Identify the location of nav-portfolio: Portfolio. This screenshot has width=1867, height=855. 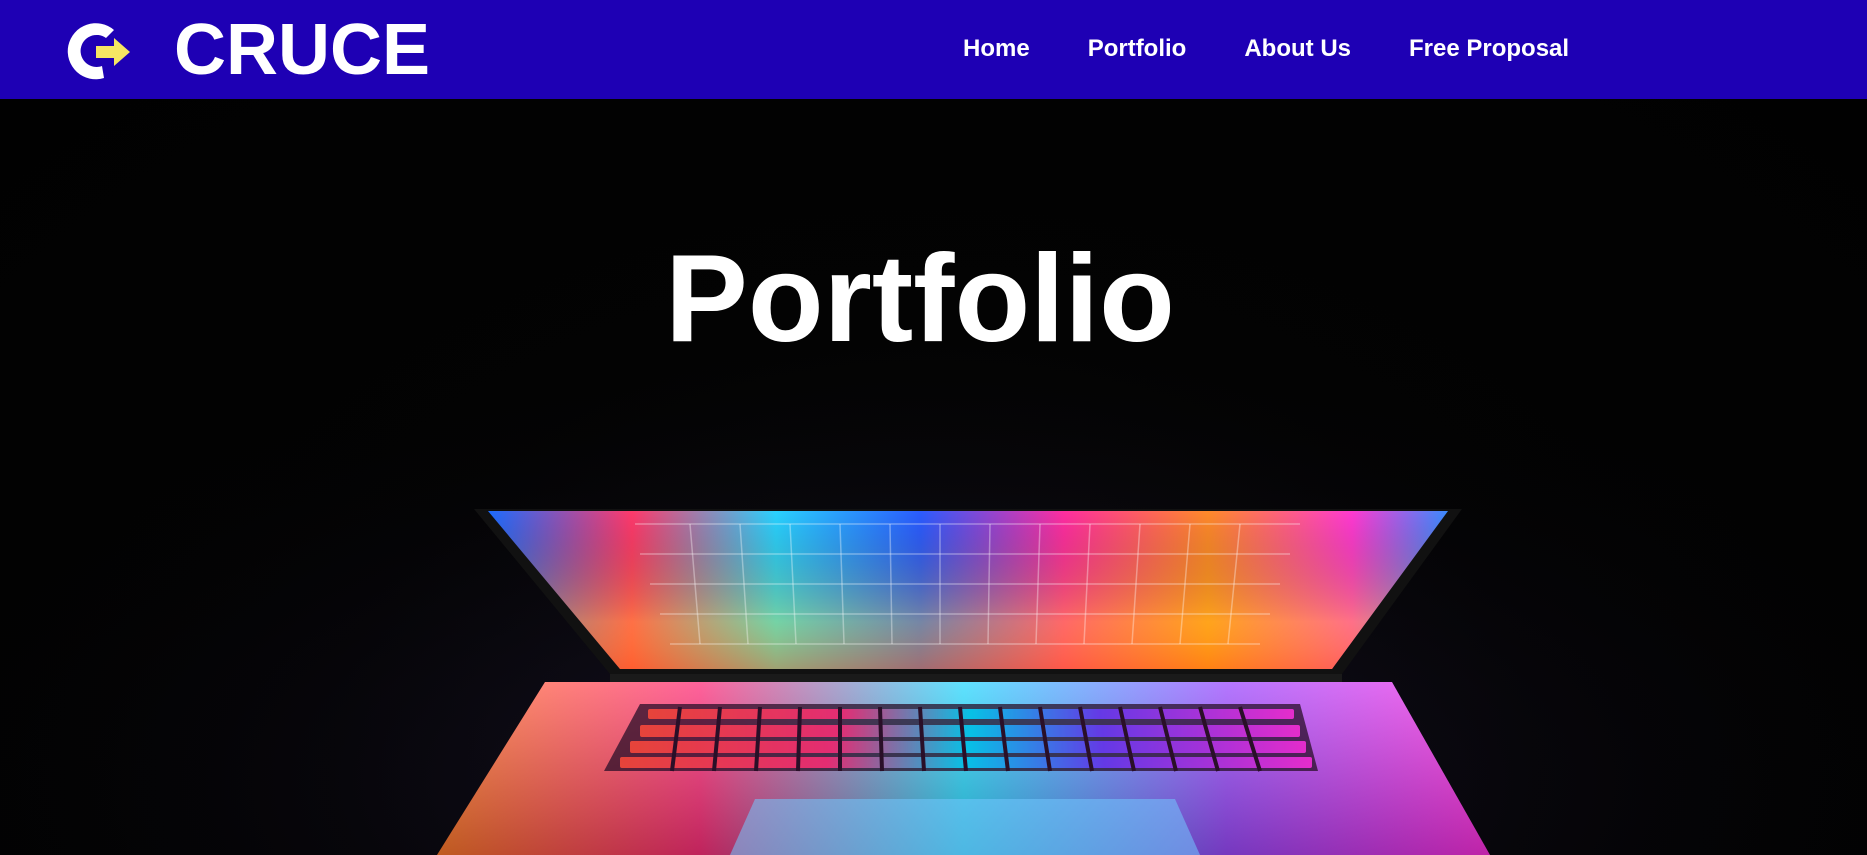
(1137, 49).